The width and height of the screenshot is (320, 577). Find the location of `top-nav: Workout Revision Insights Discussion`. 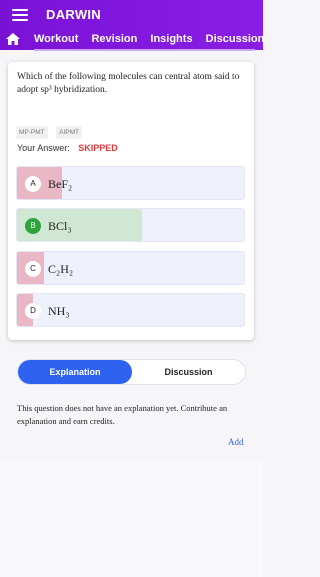

top-nav: Workout Revision Insights Discussion is located at coordinates (154, 39).